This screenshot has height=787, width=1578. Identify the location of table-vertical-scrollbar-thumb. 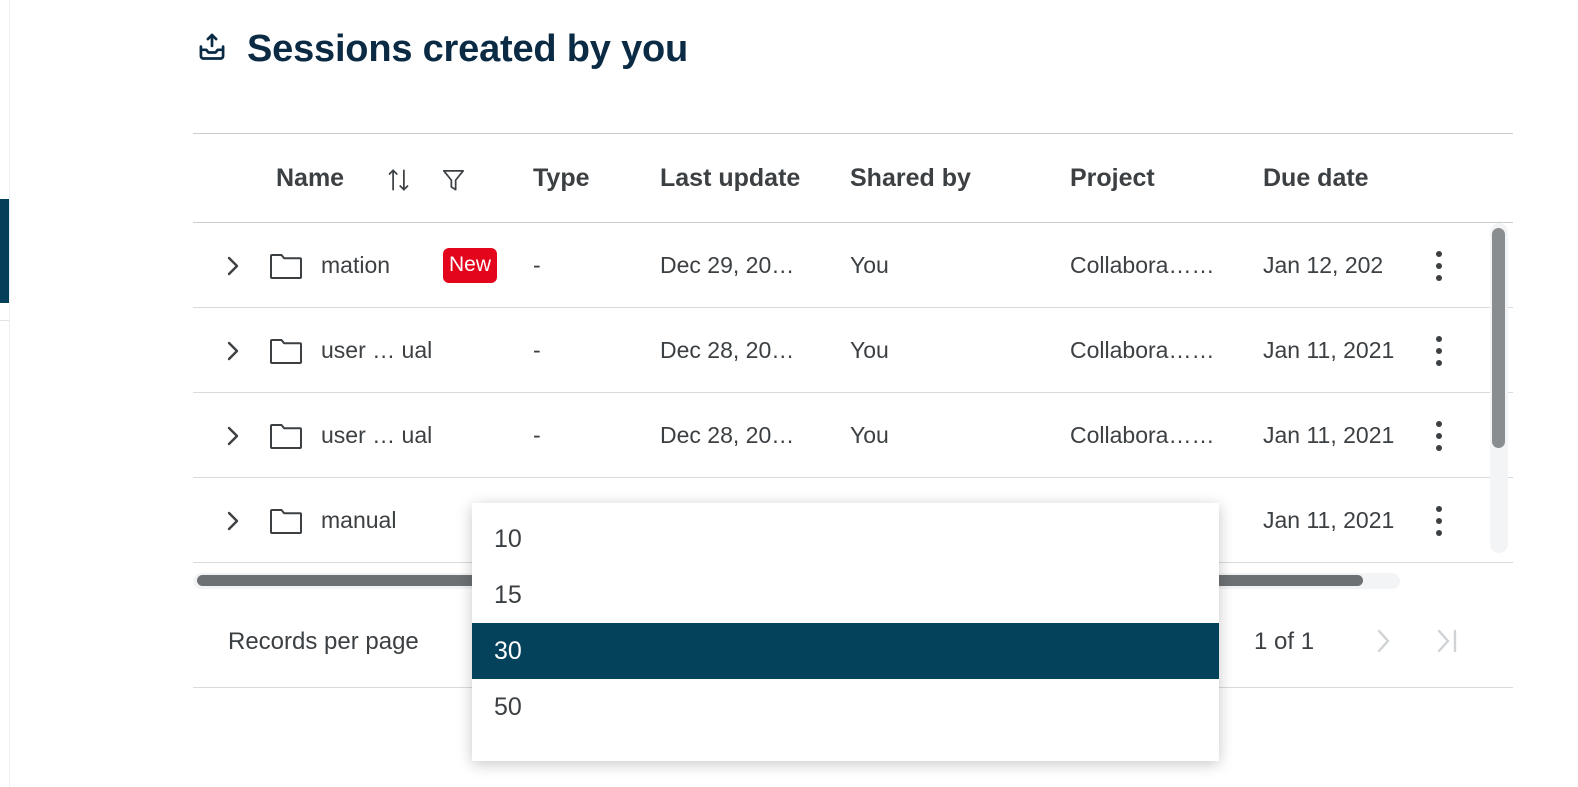
(1498, 338).